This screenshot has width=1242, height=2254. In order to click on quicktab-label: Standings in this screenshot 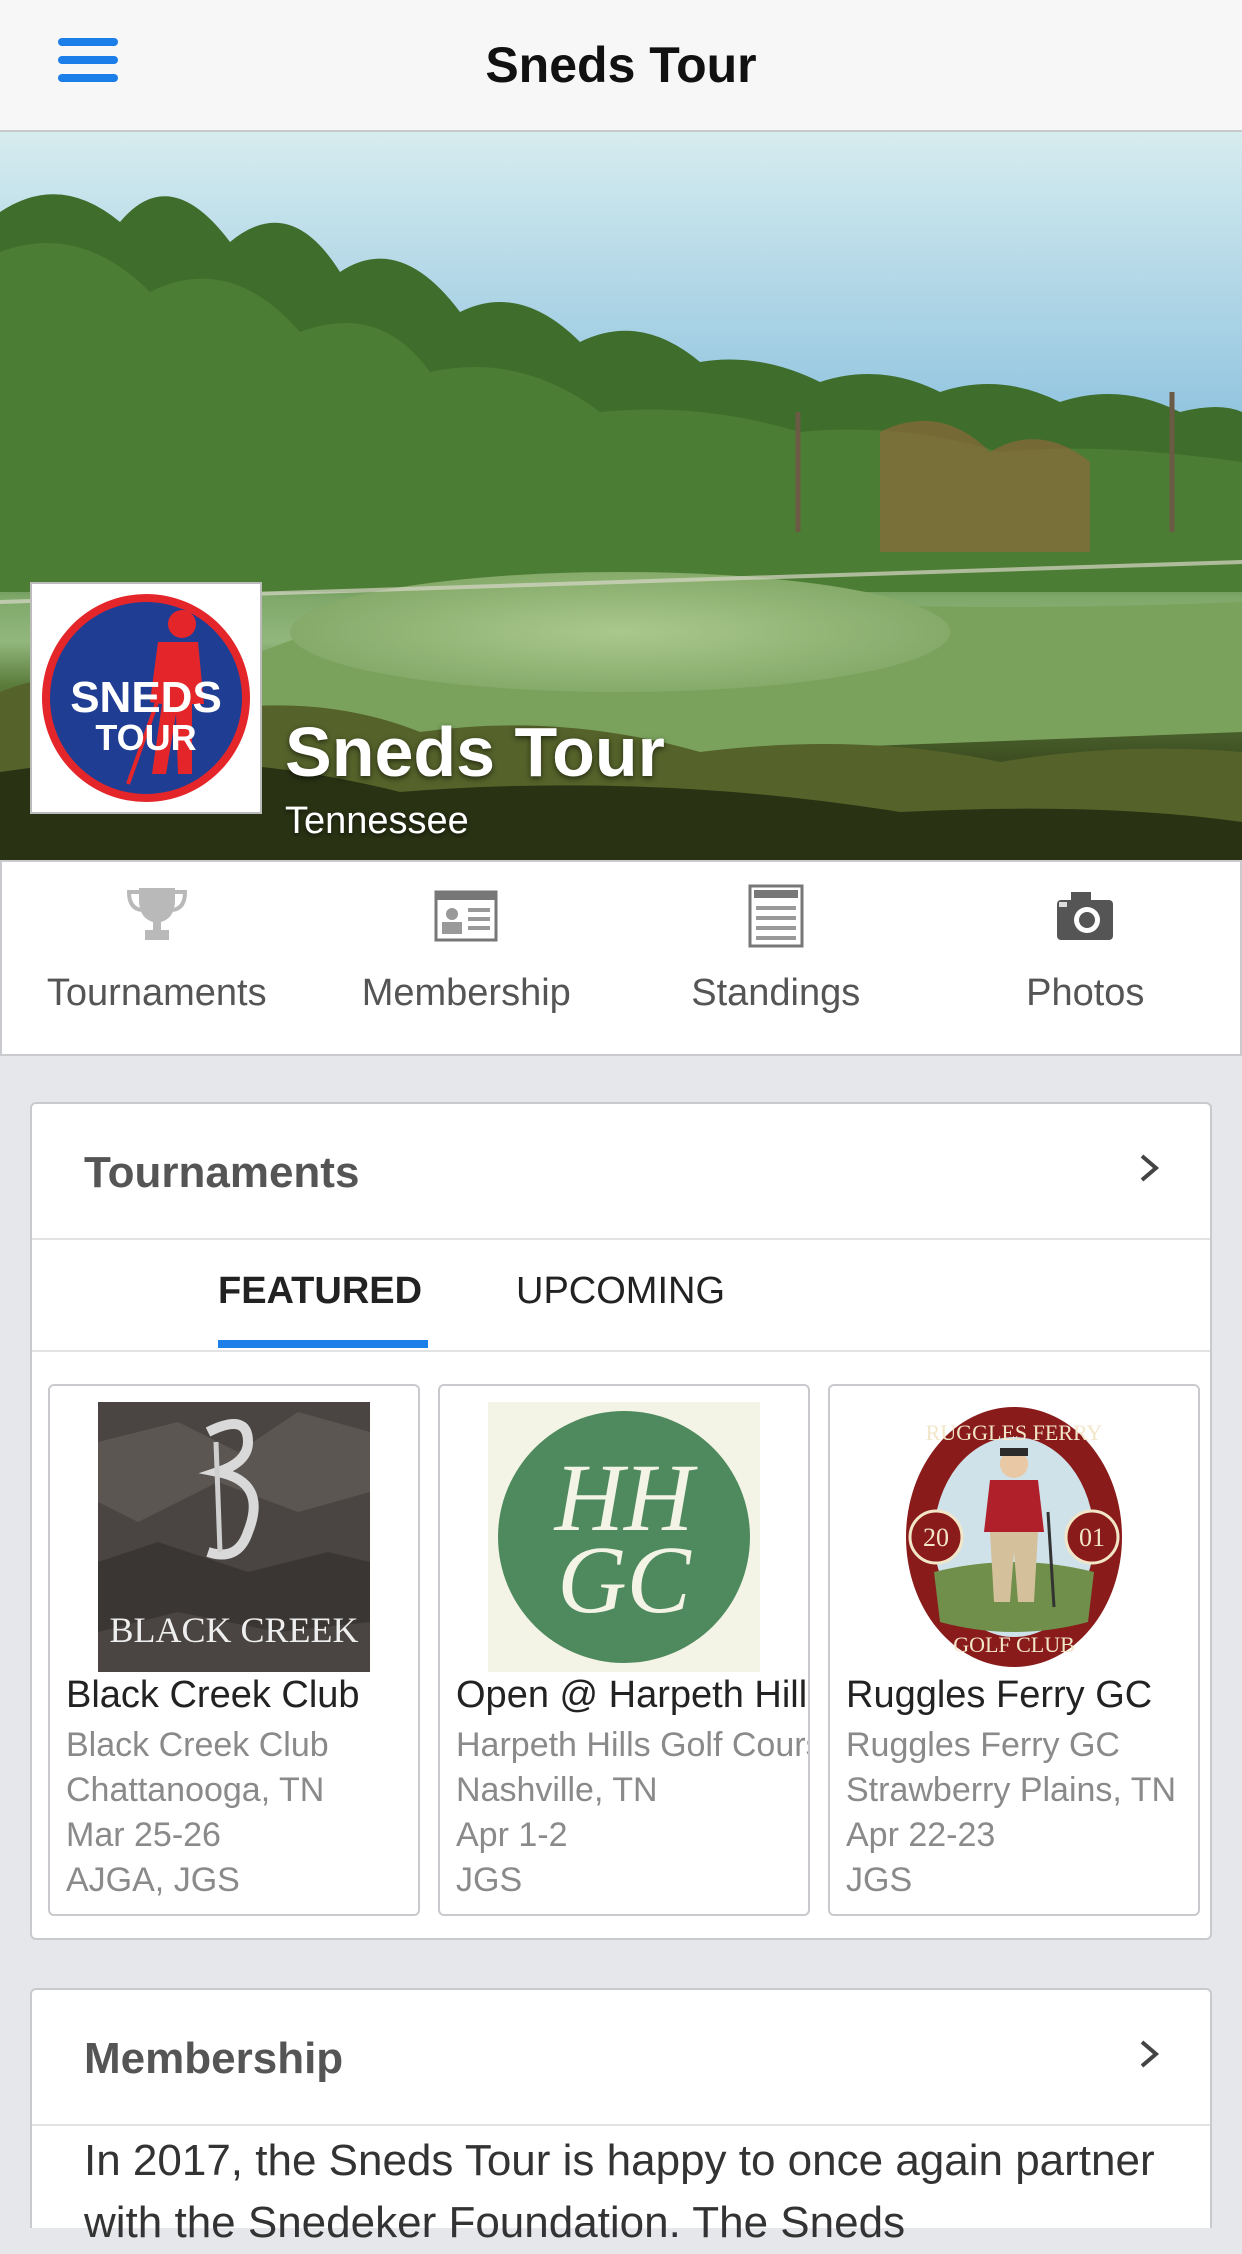, I will do `click(776, 993)`.